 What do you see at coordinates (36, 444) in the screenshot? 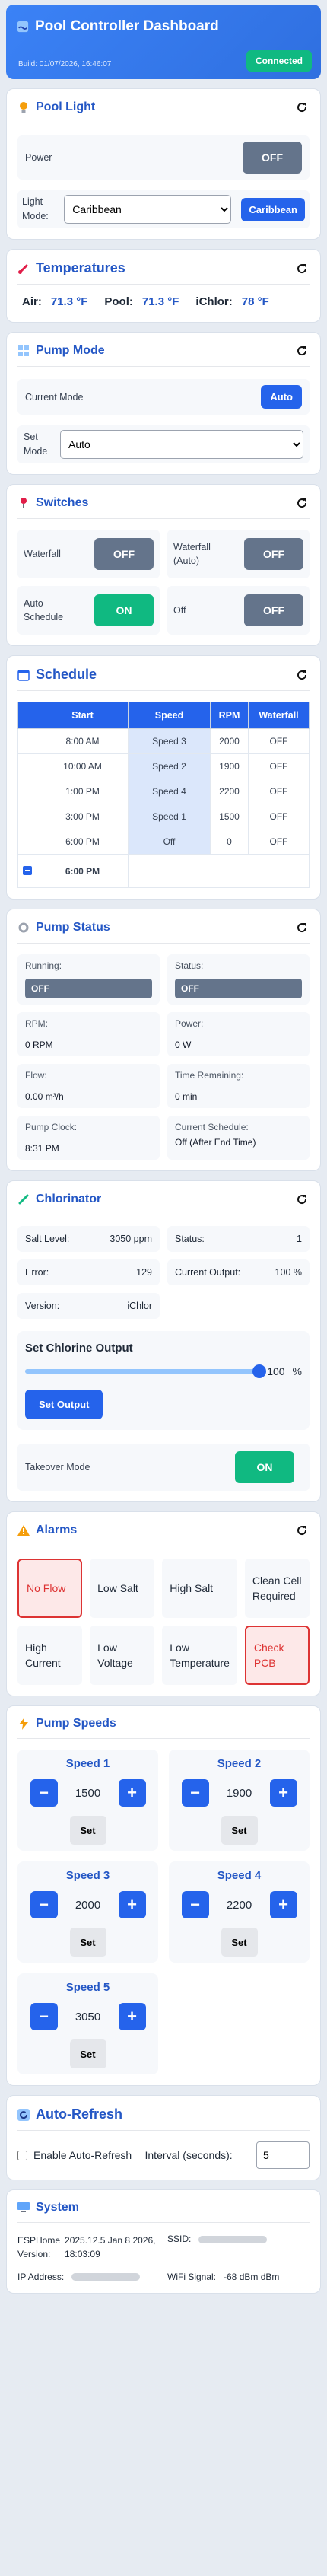
I see `set-mode-label: Set Mode` at bounding box center [36, 444].